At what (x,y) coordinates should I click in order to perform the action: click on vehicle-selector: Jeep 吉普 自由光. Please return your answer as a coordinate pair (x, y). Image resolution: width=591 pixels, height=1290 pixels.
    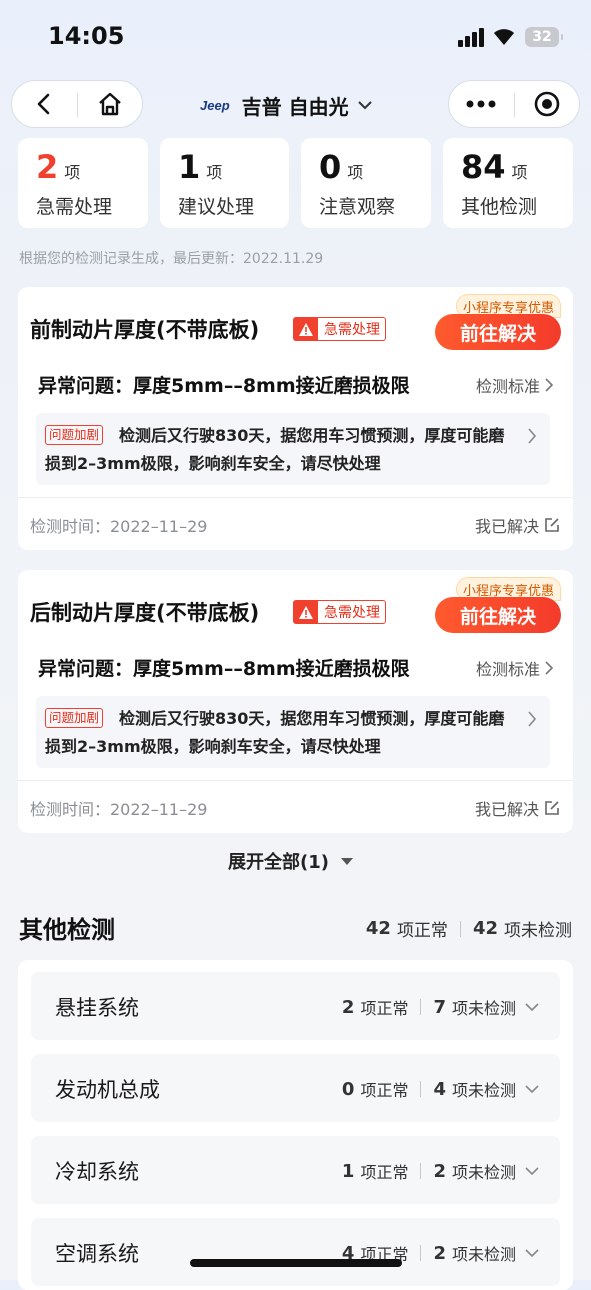
    Looking at the image, I should click on (287, 105).